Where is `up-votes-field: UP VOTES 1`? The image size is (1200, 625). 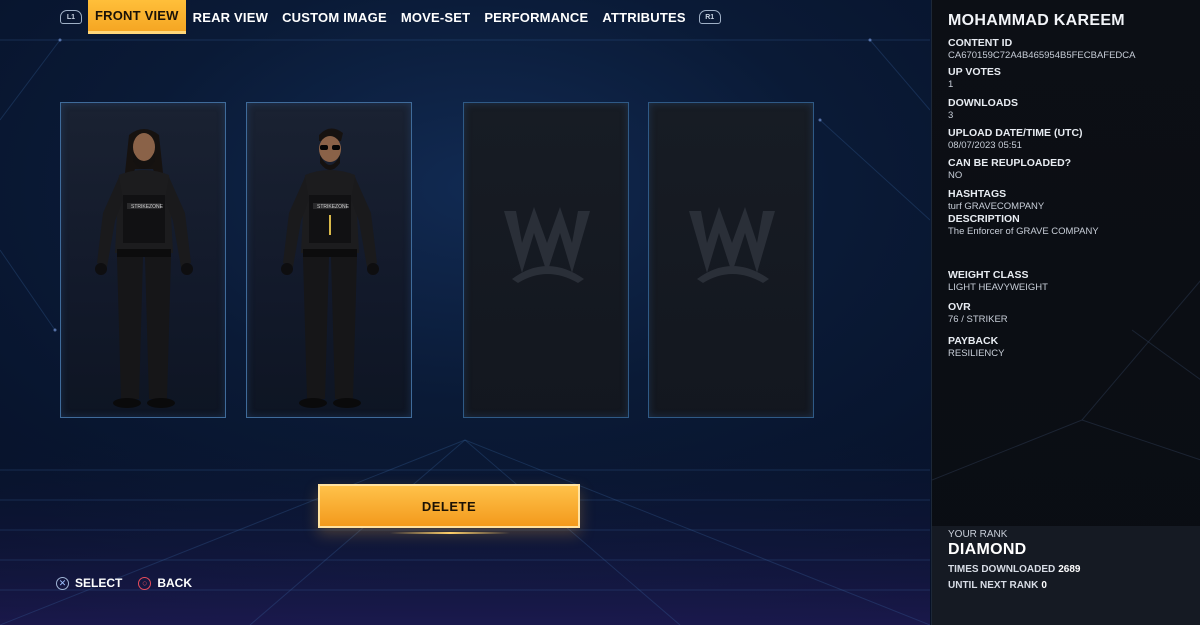 up-votes-field: UP VOTES 1 is located at coordinates (974, 78).